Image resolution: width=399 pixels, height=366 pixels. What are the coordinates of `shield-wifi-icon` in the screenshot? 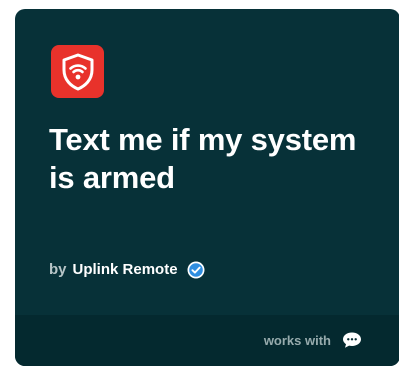 It's located at (77, 71).